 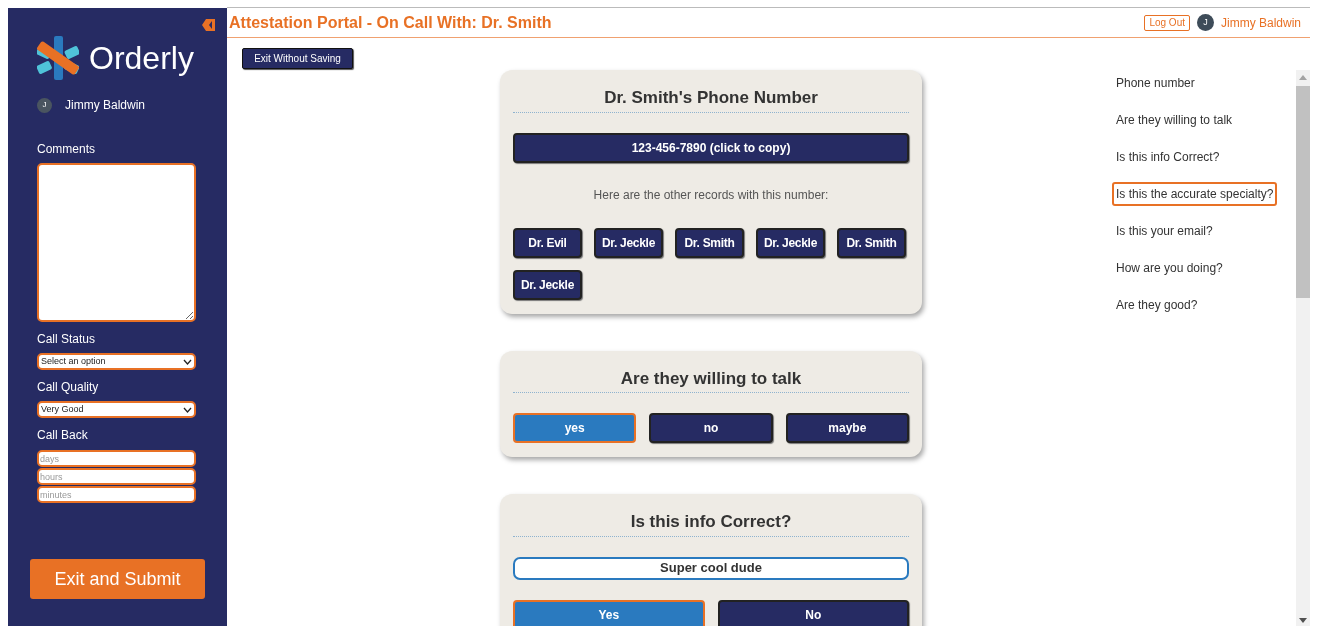 What do you see at coordinates (711, 147) in the screenshot?
I see `phone-button: 123-456-7890 (click to copy)` at bounding box center [711, 147].